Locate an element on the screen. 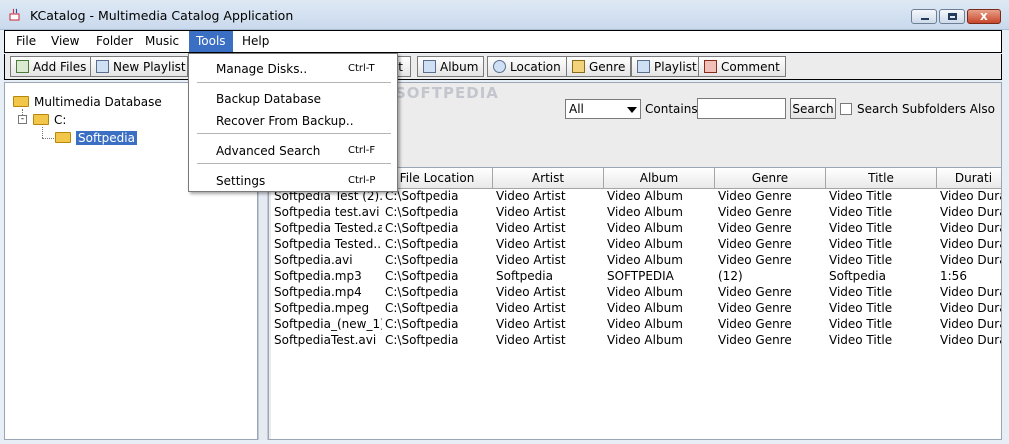 Image resolution: width=1009 pixels, height=444 pixels. column-header-title: Title is located at coordinates (881, 178).